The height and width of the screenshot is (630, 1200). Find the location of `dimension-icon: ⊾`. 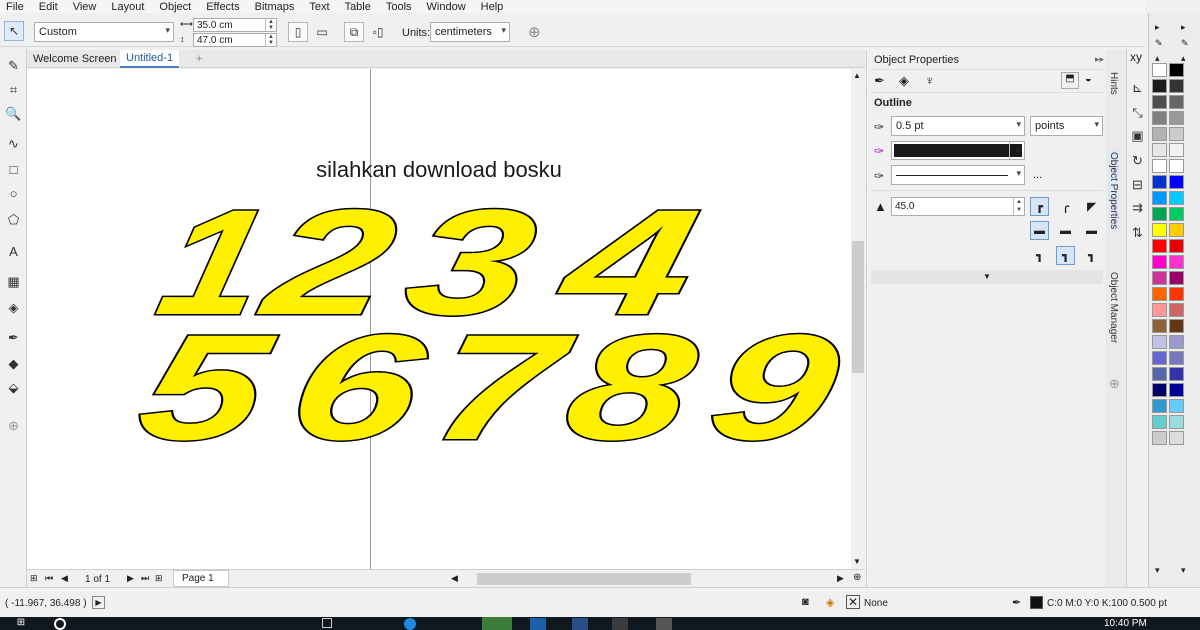

dimension-icon: ⊾ is located at coordinates (1137, 87).